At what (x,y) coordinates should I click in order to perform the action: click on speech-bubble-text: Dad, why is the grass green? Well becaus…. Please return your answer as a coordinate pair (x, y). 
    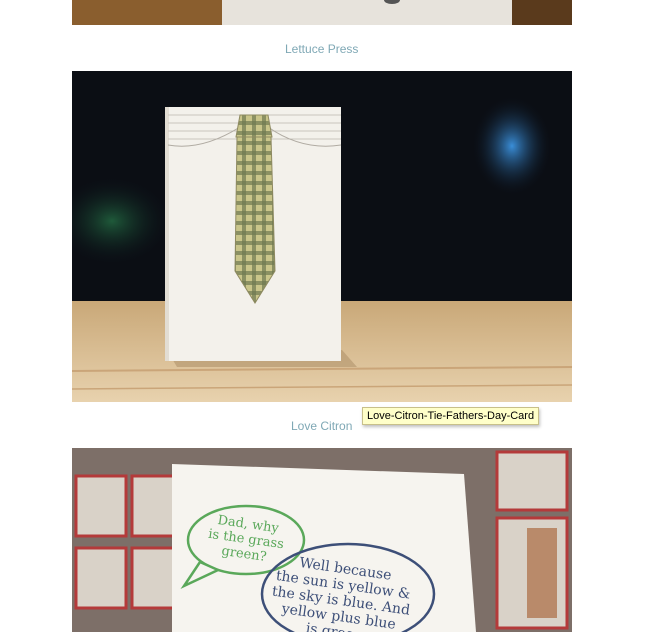
    Looking at the image, I should click on (309, 572).